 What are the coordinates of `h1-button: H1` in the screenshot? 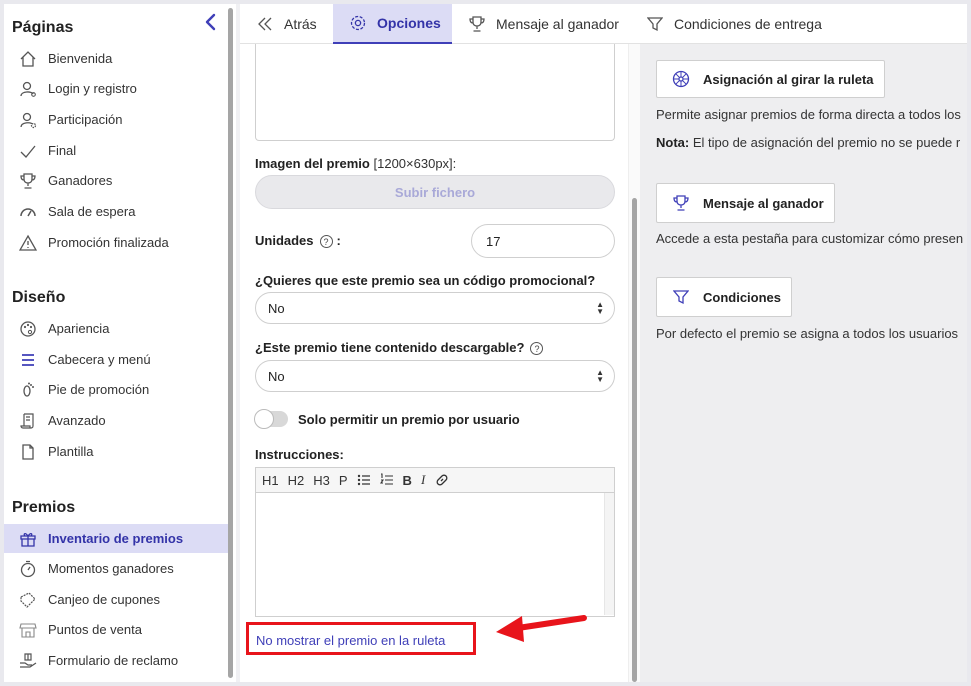 It's located at (270, 480).